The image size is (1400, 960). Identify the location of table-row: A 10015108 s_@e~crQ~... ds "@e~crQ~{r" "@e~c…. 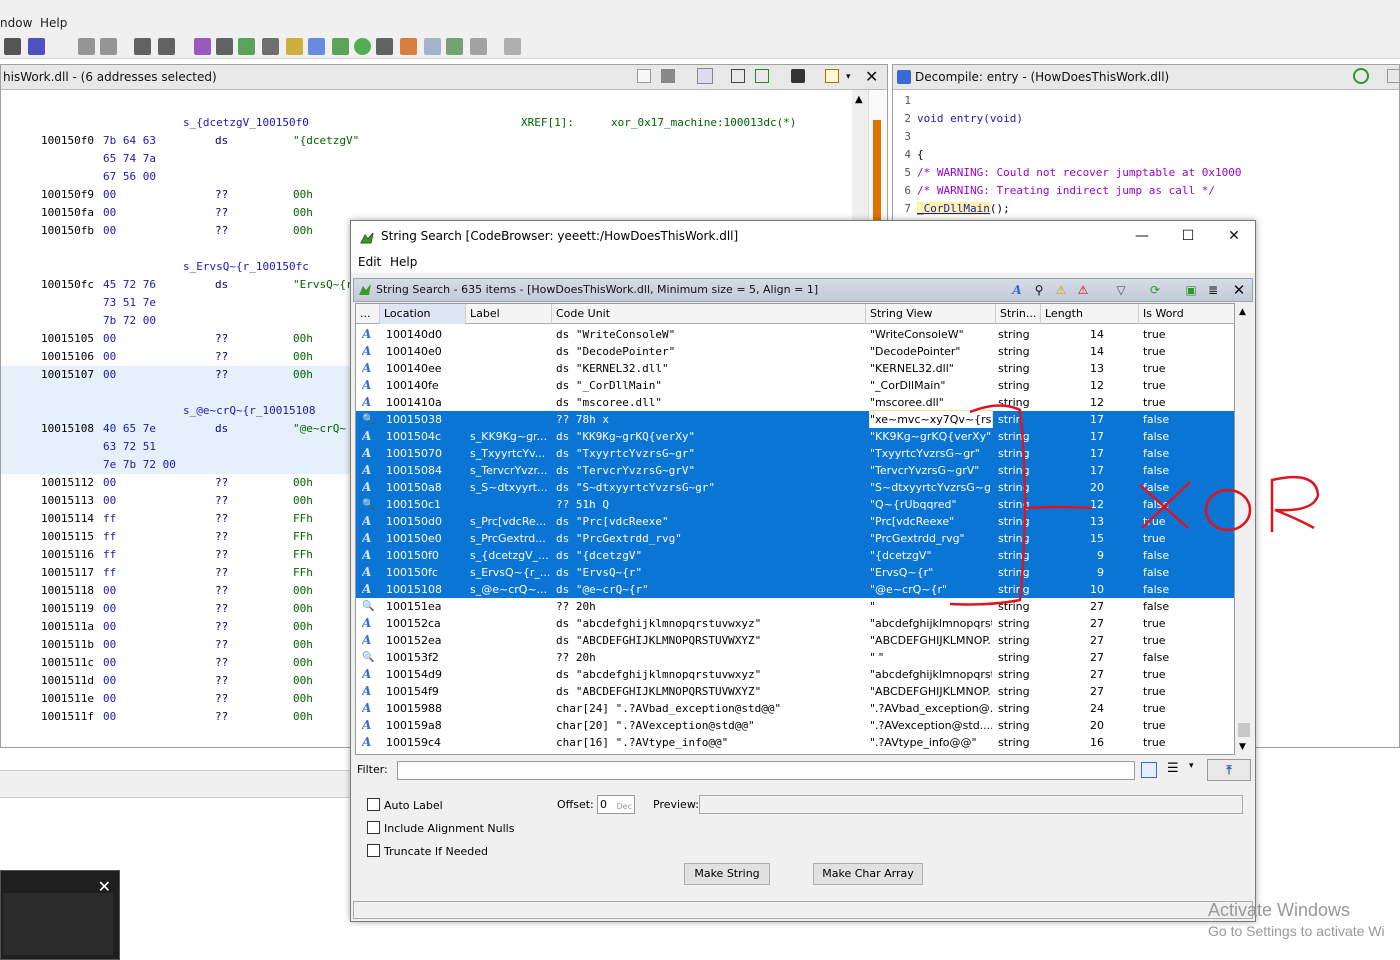
(795, 589).